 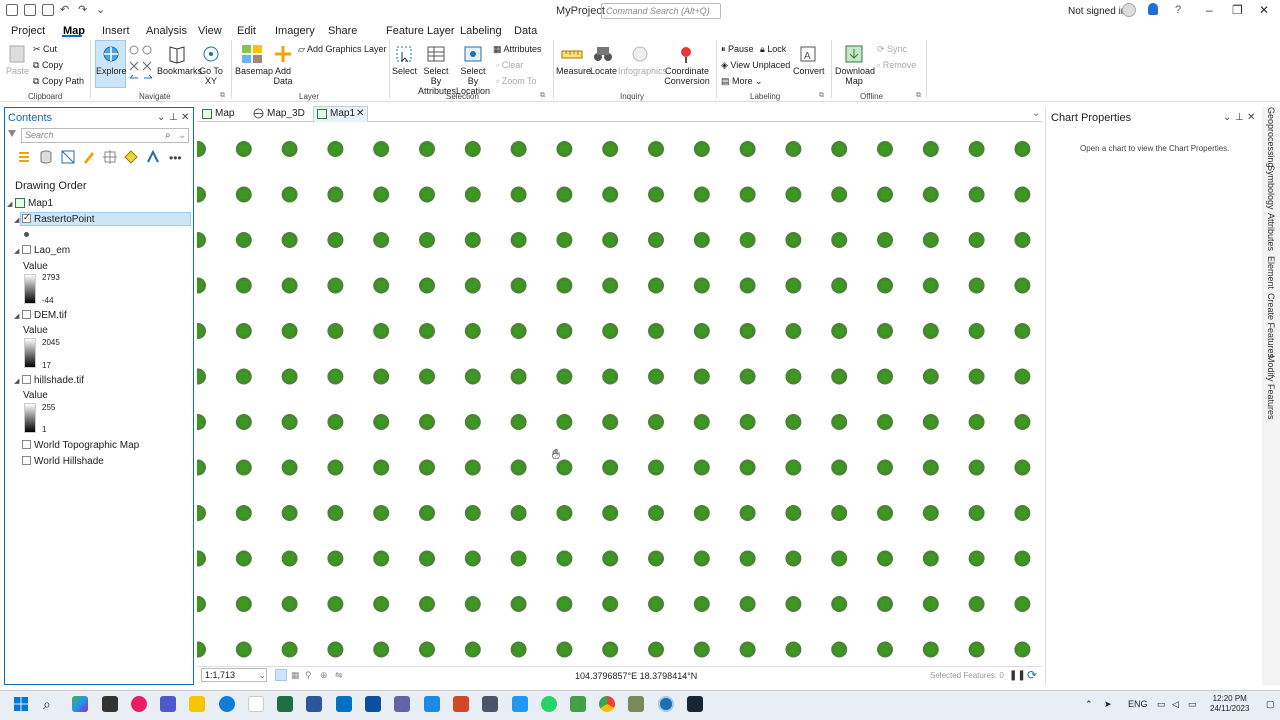 I want to click on pause-draw-toggle-icon: ⇋, so click(x=339, y=675).